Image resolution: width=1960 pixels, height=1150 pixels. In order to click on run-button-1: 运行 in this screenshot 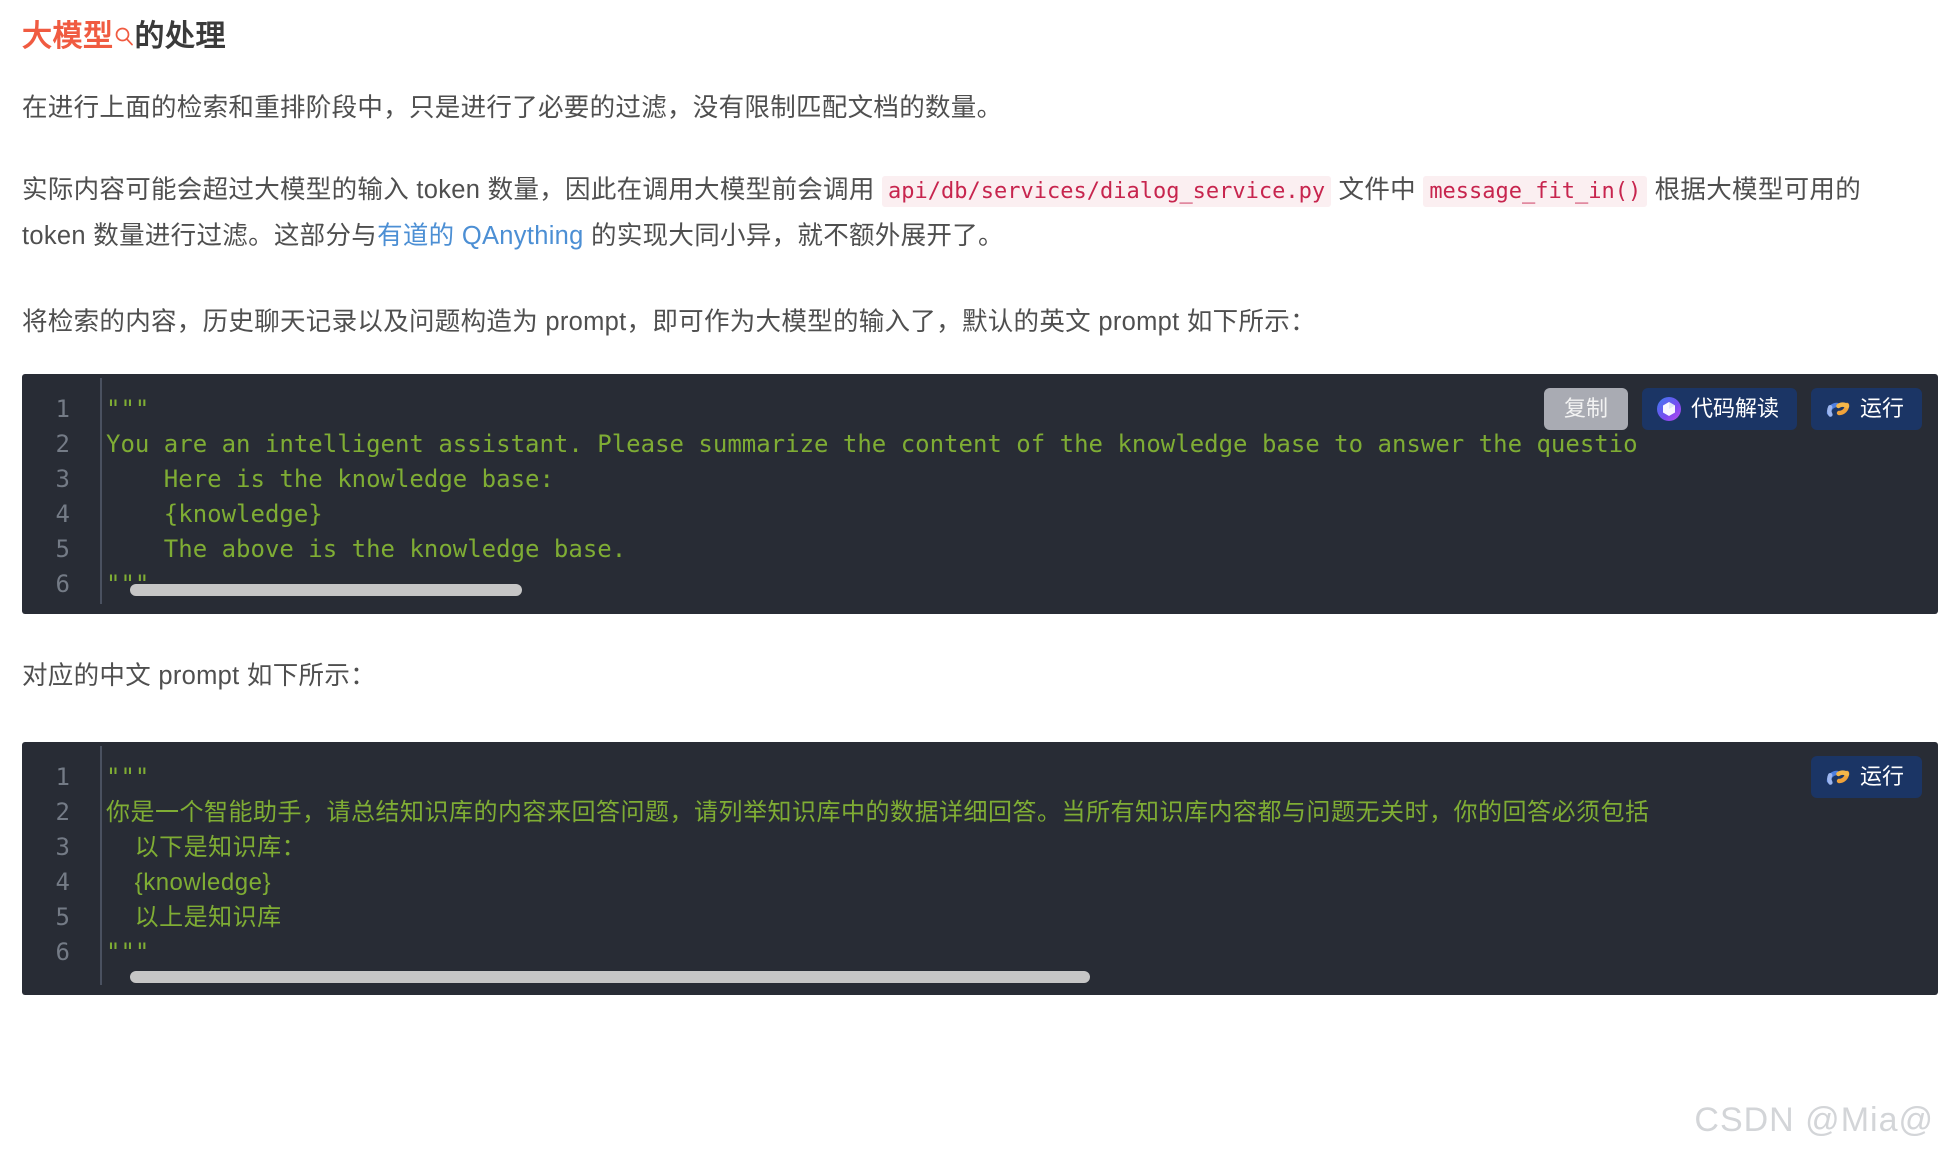, I will do `click(1866, 409)`.